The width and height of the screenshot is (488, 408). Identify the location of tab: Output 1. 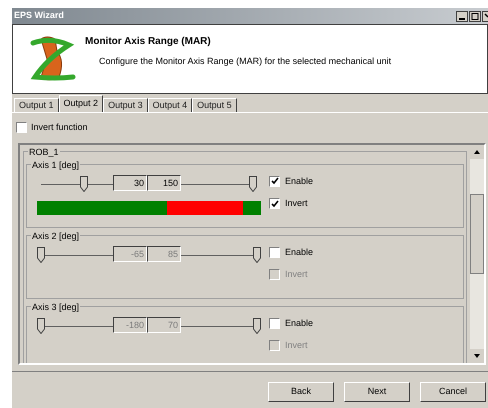
(36, 105).